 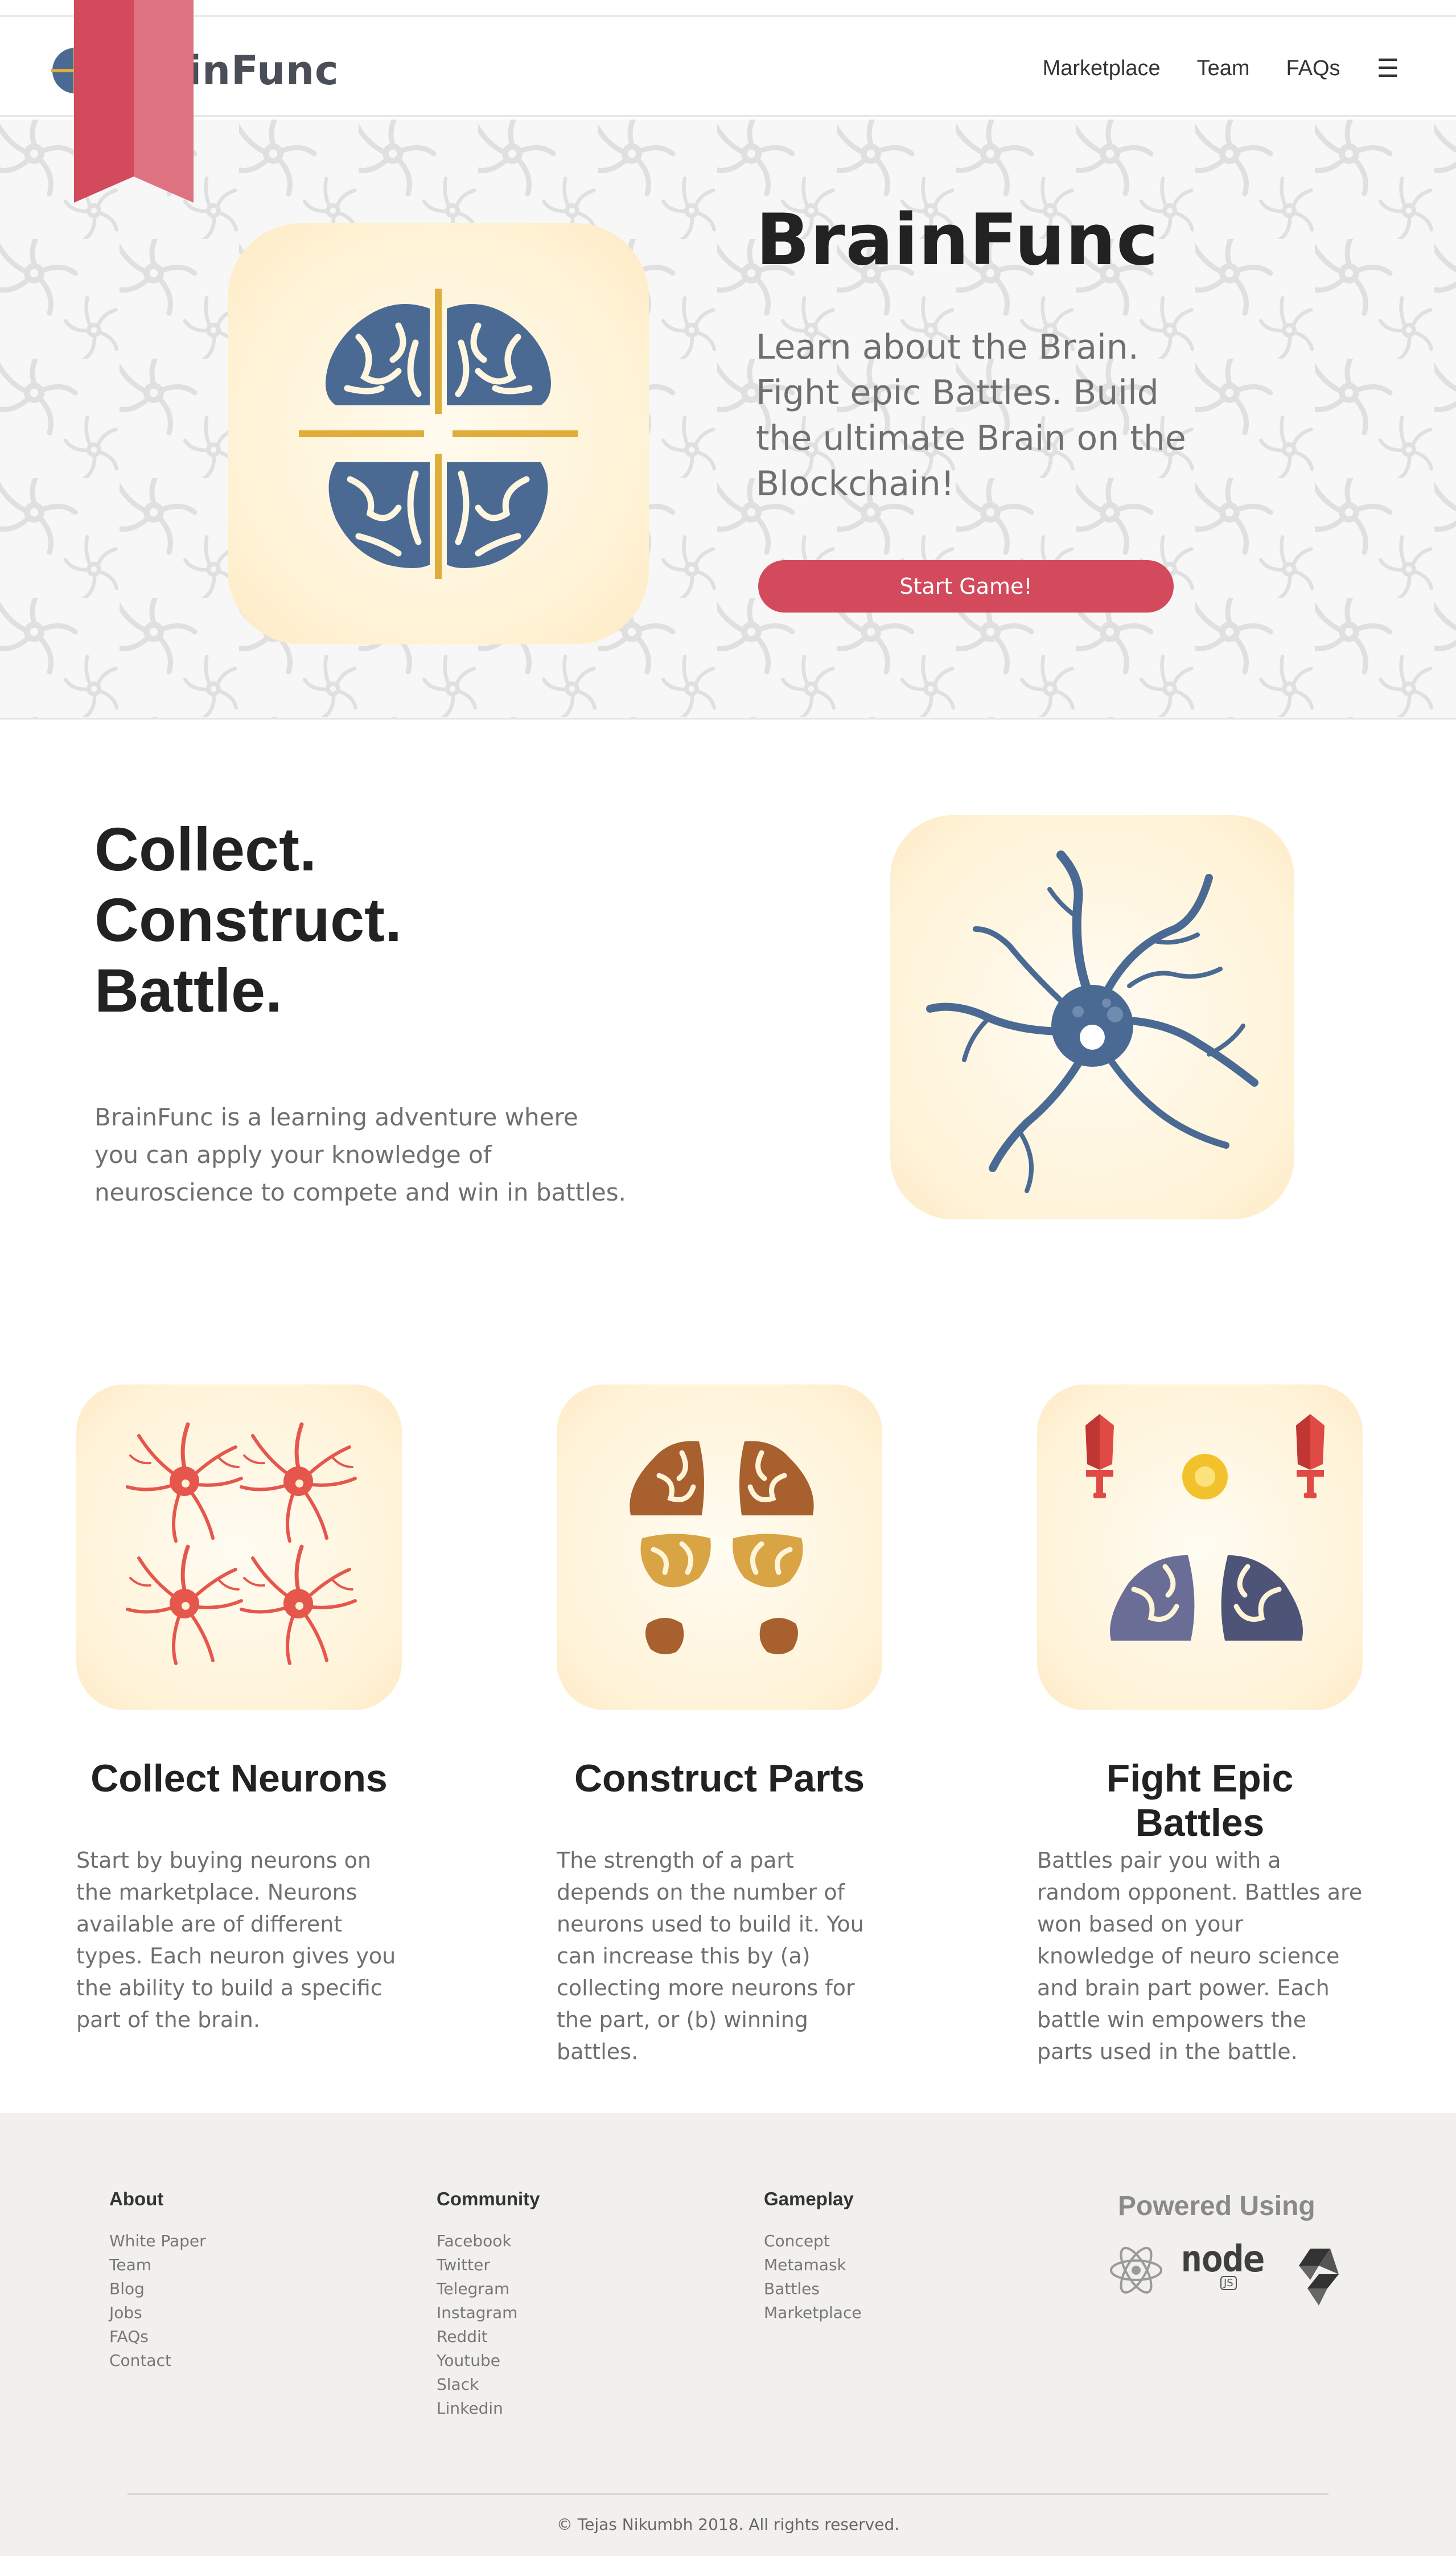 I want to click on footer-link: Team, so click(x=157, y=2265).